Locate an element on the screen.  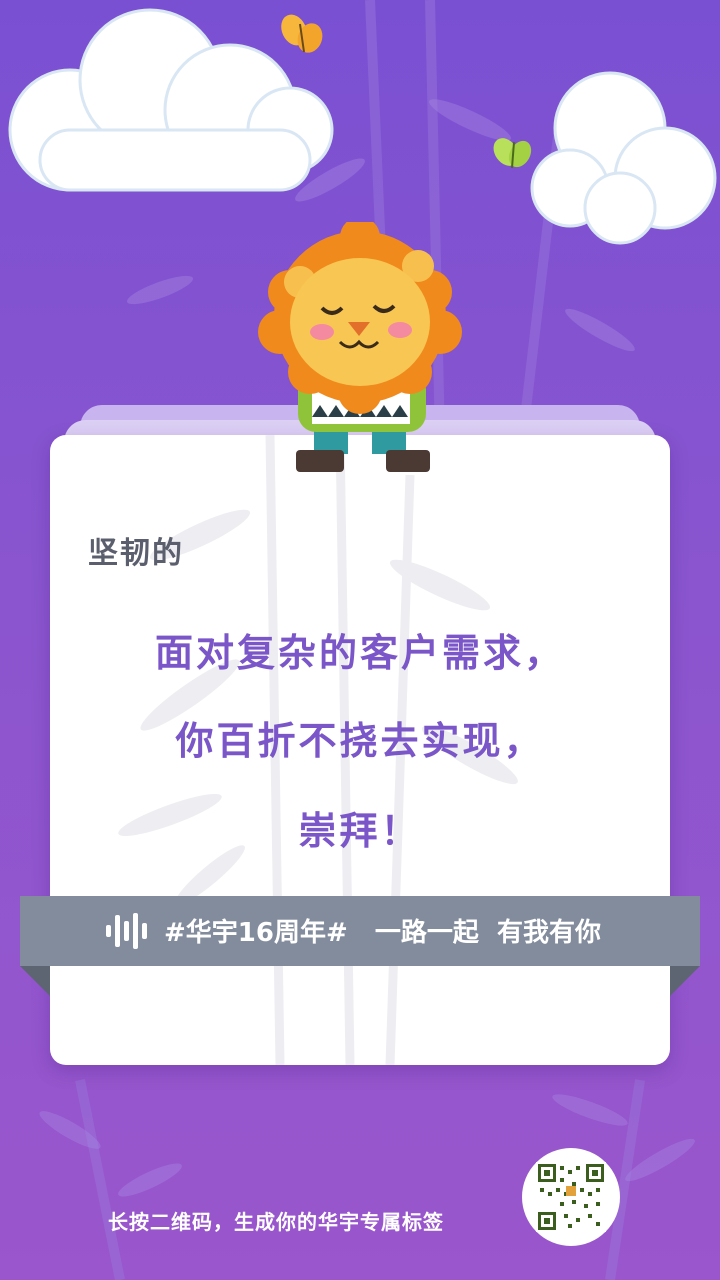
soundwave-logo-icon is located at coordinates (126, 931).